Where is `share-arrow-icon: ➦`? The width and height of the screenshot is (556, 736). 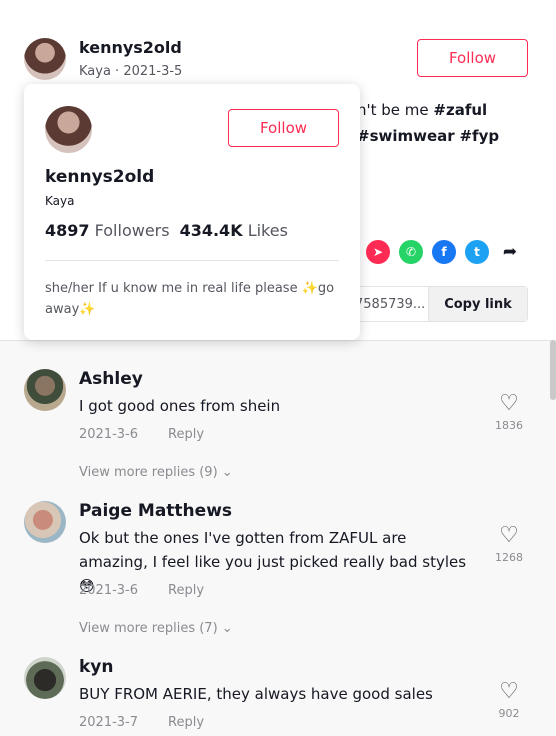
share-arrow-icon: ➦ is located at coordinates (510, 252).